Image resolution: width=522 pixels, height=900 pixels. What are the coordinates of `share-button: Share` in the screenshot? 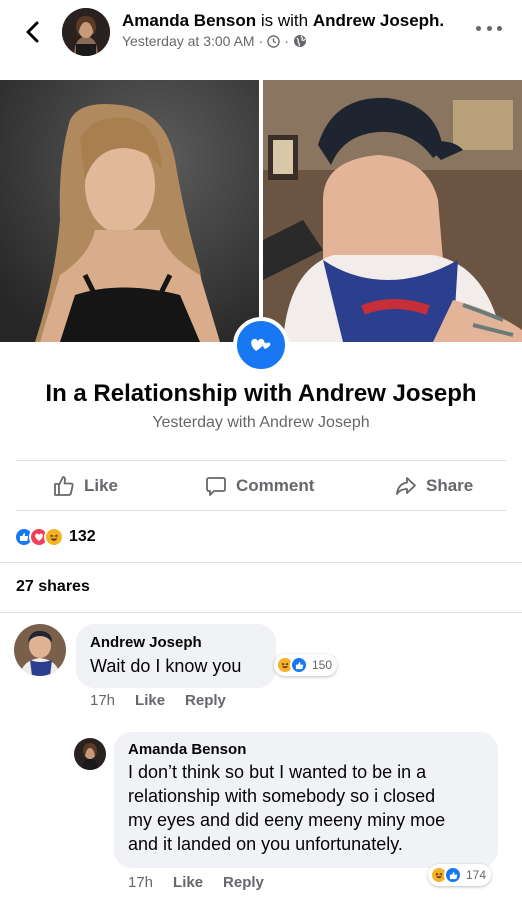 It's located at (433, 486).